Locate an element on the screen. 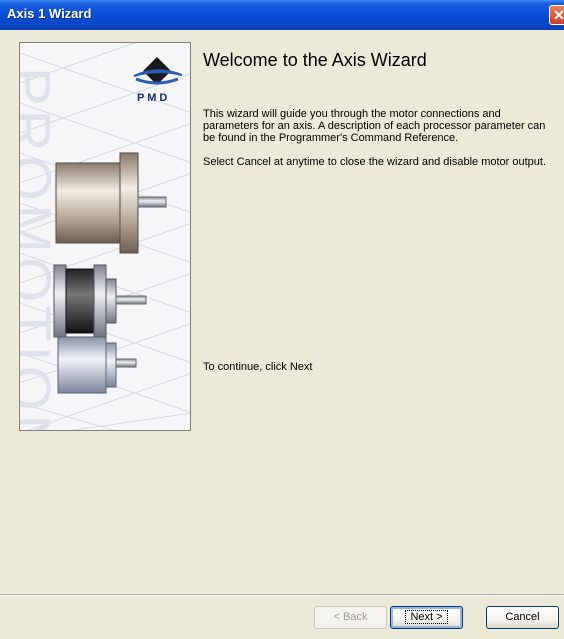 The height and width of the screenshot is (639, 564). title-bar: Axis 1 Wizard ✕ is located at coordinates (282, 15).